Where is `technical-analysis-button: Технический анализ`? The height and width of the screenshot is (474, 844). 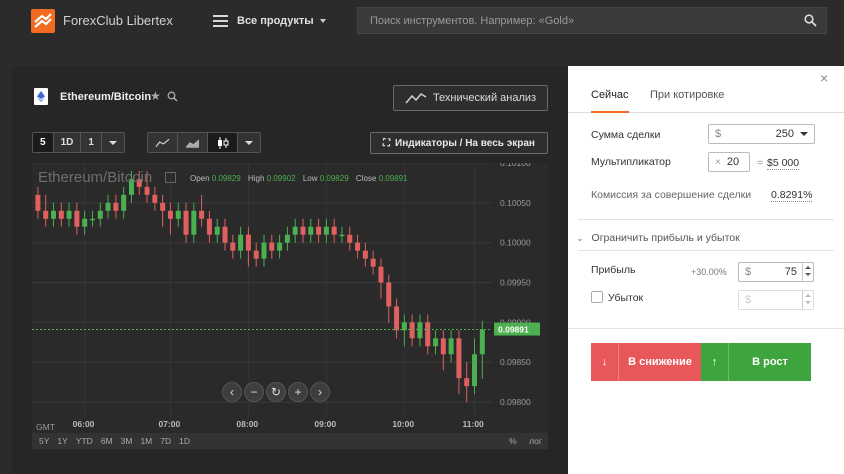 technical-analysis-button: Технический анализ is located at coordinates (470, 98).